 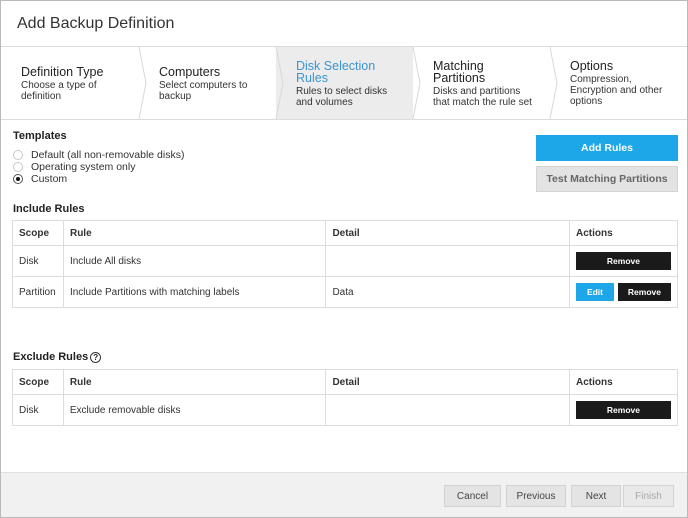 What do you see at coordinates (482, 102) in the screenshot?
I see `step-desc-line: that match the rule set` at bounding box center [482, 102].